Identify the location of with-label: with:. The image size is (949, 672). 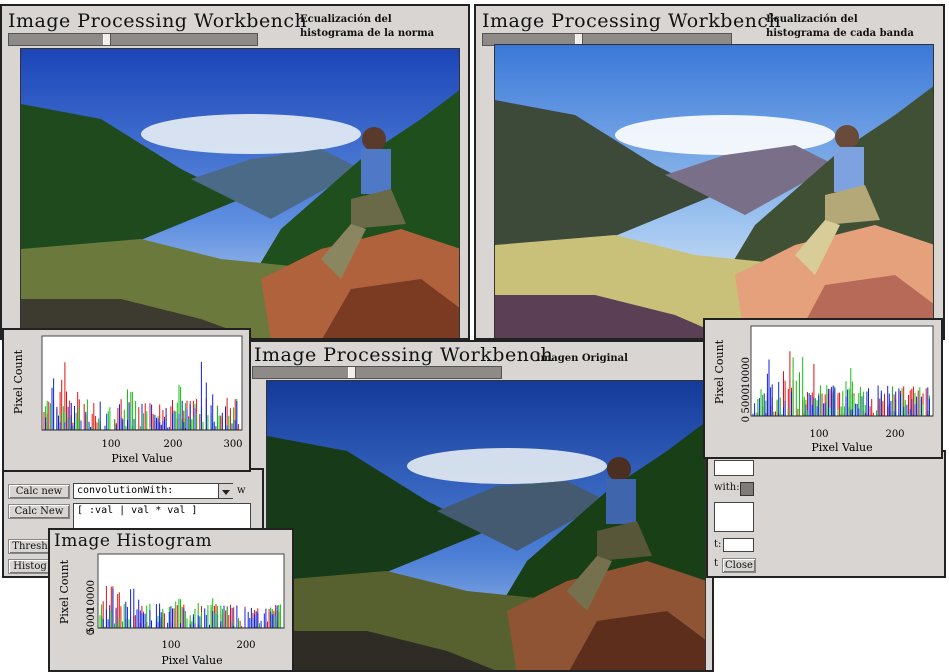
(727, 487).